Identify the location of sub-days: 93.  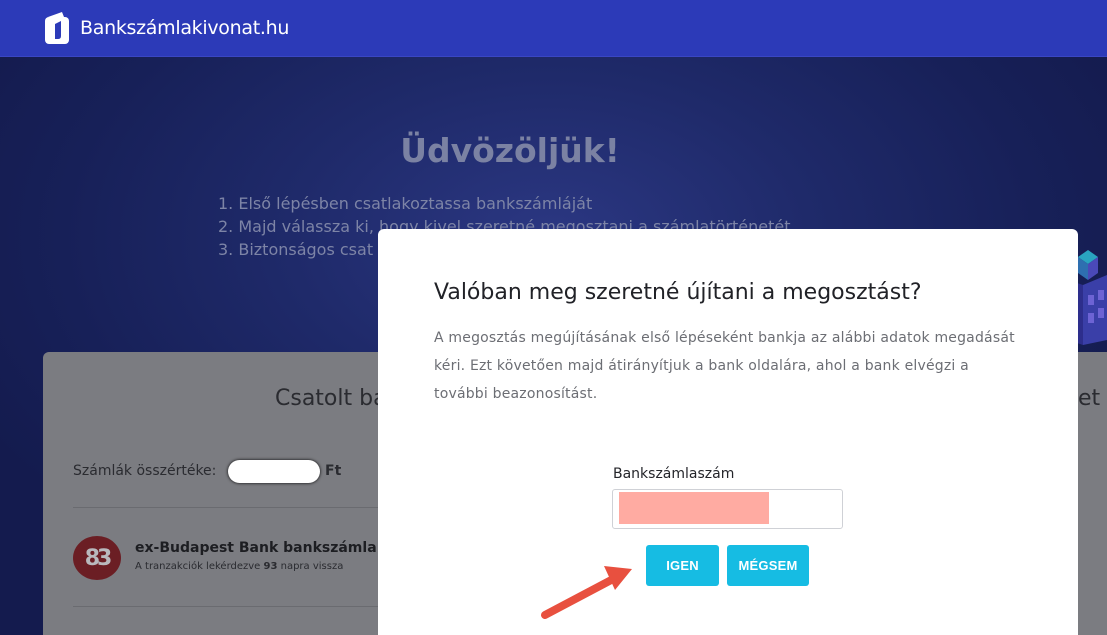
(270, 566).